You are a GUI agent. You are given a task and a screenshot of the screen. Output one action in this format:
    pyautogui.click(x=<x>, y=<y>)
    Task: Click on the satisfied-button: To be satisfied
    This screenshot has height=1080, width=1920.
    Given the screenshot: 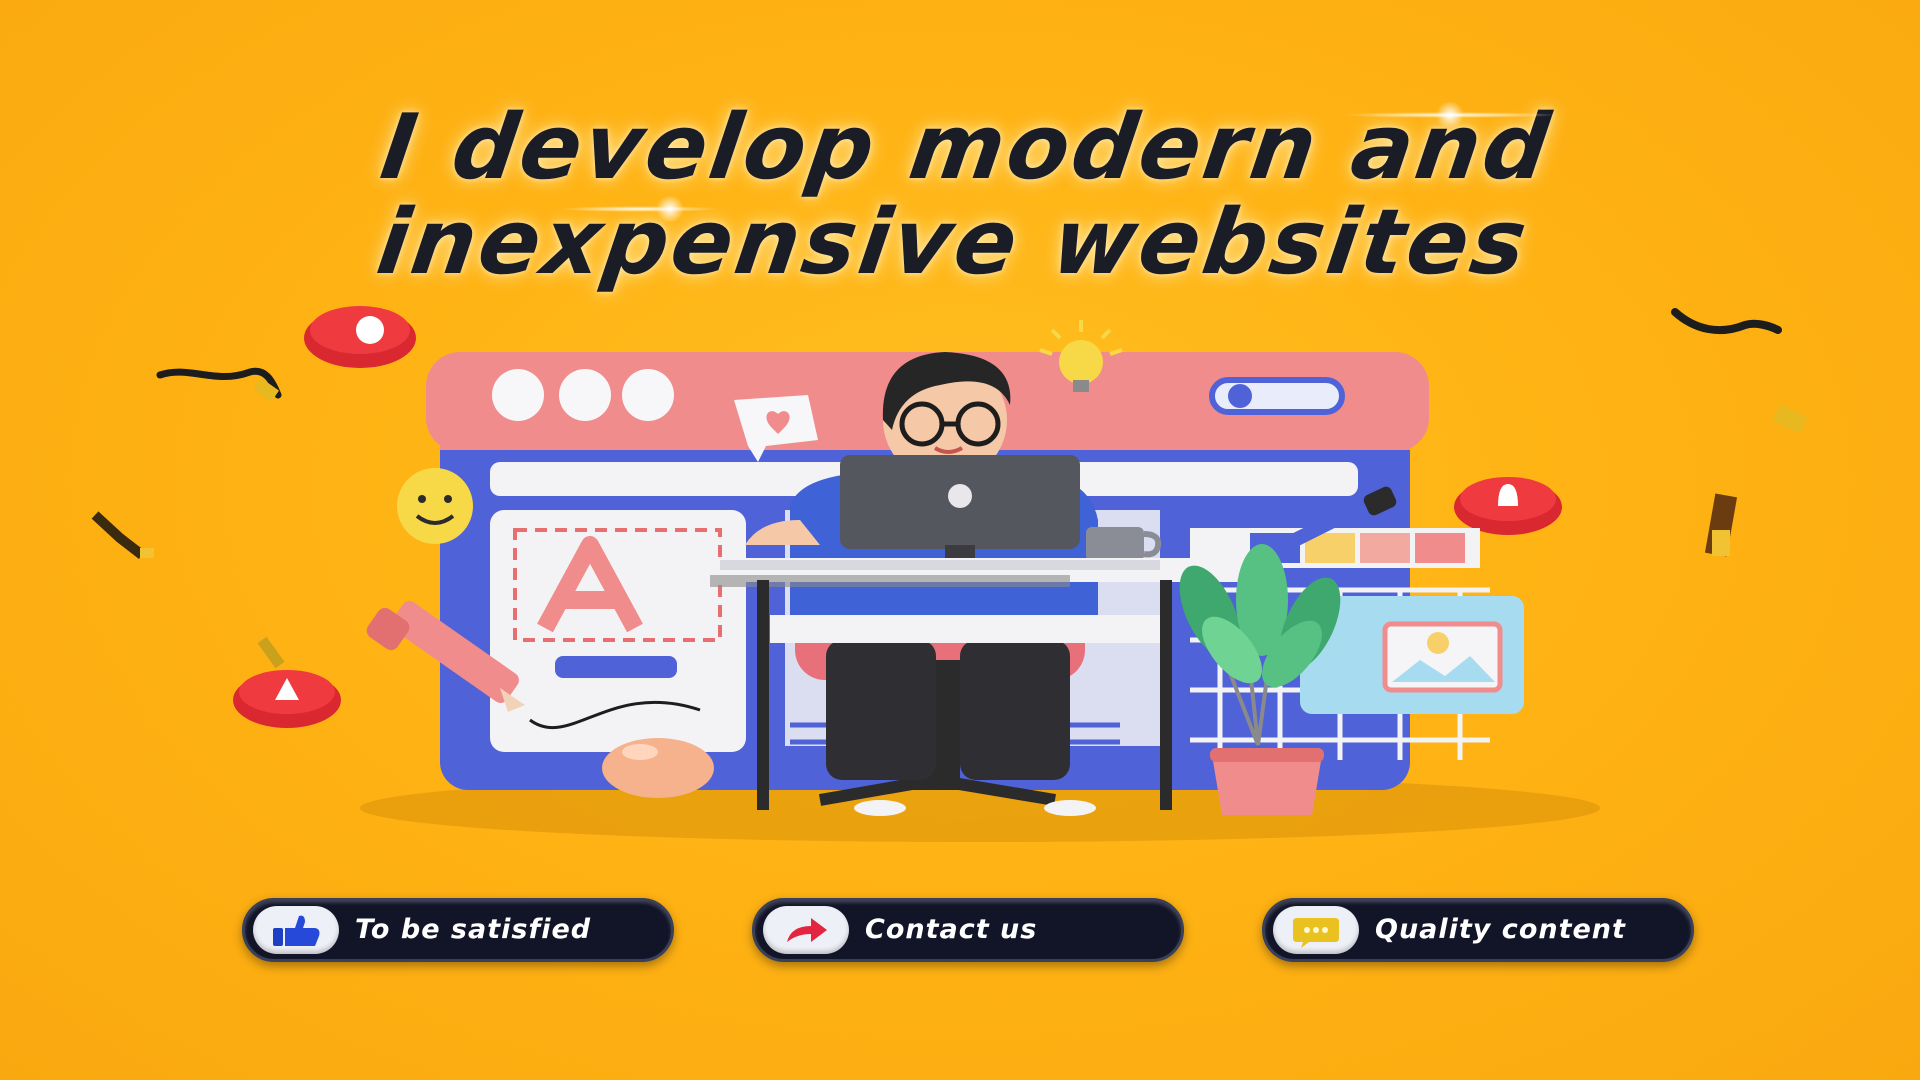 What is the action you would take?
    pyautogui.click(x=458, y=930)
    